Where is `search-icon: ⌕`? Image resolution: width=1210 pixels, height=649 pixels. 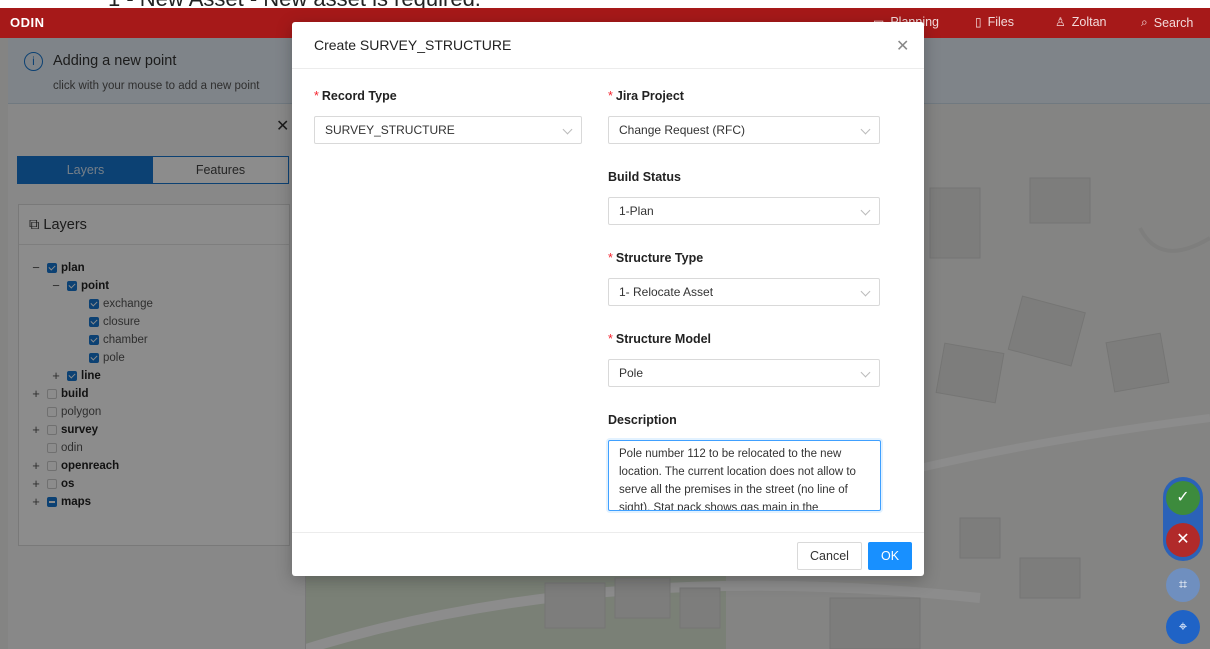 search-icon: ⌕ is located at coordinates (1144, 22).